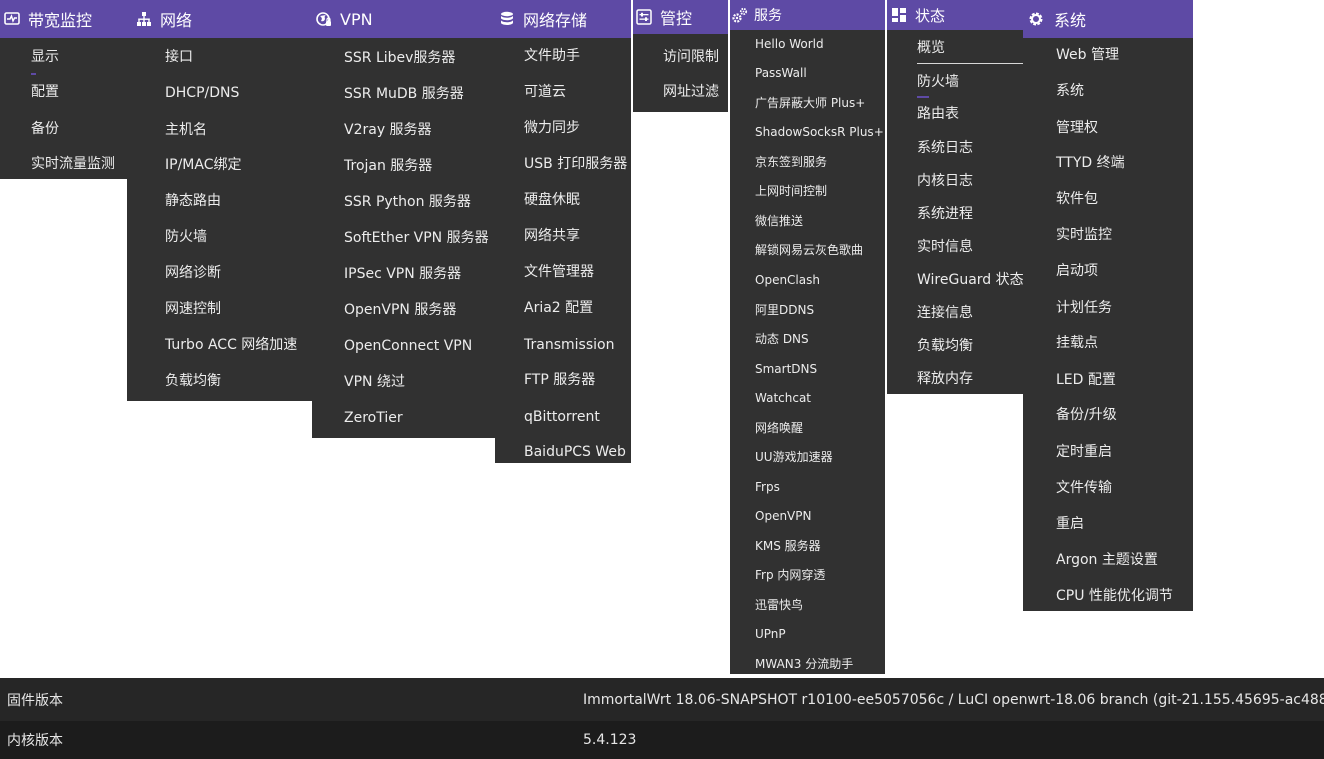 The image size is (1324, 759). I want to click on menu-item-vpn-trojan: Trojan 服务器, so click(419, 166).